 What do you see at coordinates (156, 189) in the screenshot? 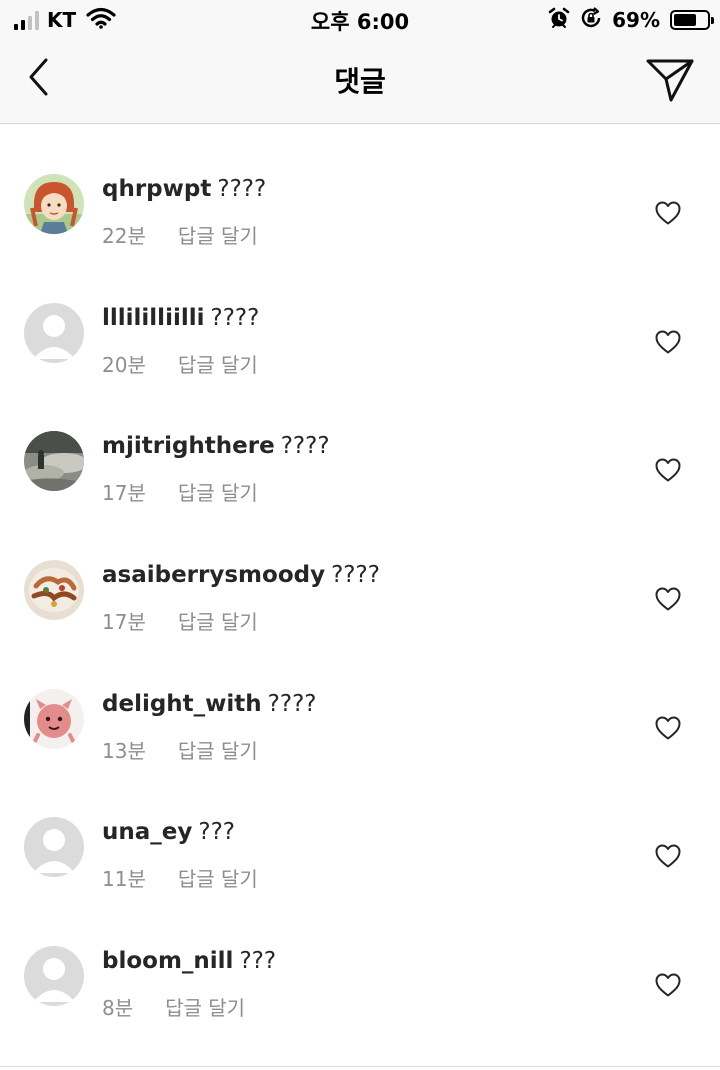
I see `comment-username: qhrpwpt` at bounding box center [156, 189].